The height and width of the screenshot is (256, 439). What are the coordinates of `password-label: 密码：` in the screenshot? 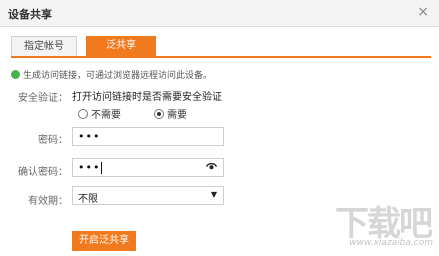 It's located at (53, 140).